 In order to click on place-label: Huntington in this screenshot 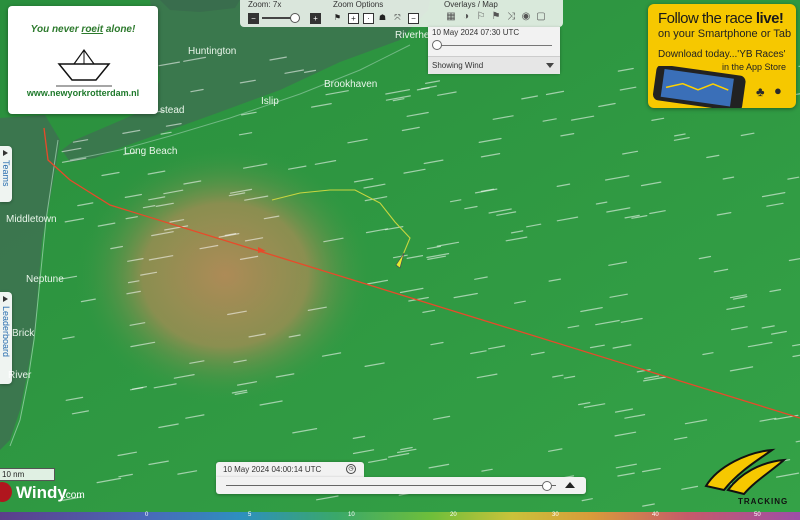, I will do `click(212, 51)`.